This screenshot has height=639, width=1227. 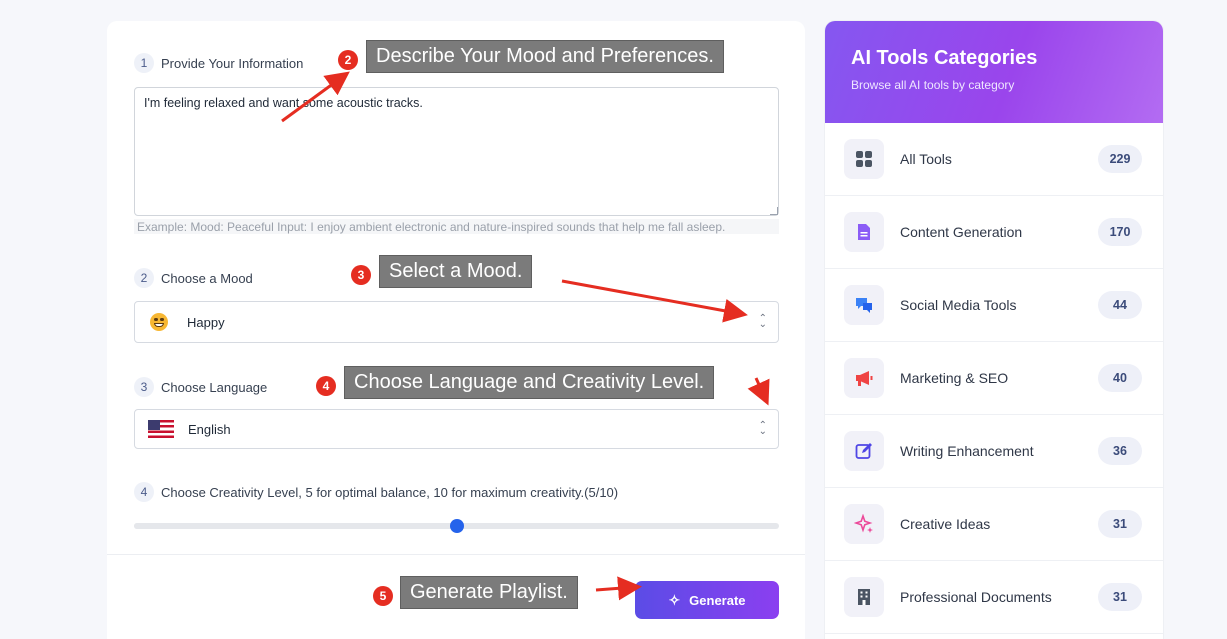 I want to click on building-icon, so click(x=864, y=597).